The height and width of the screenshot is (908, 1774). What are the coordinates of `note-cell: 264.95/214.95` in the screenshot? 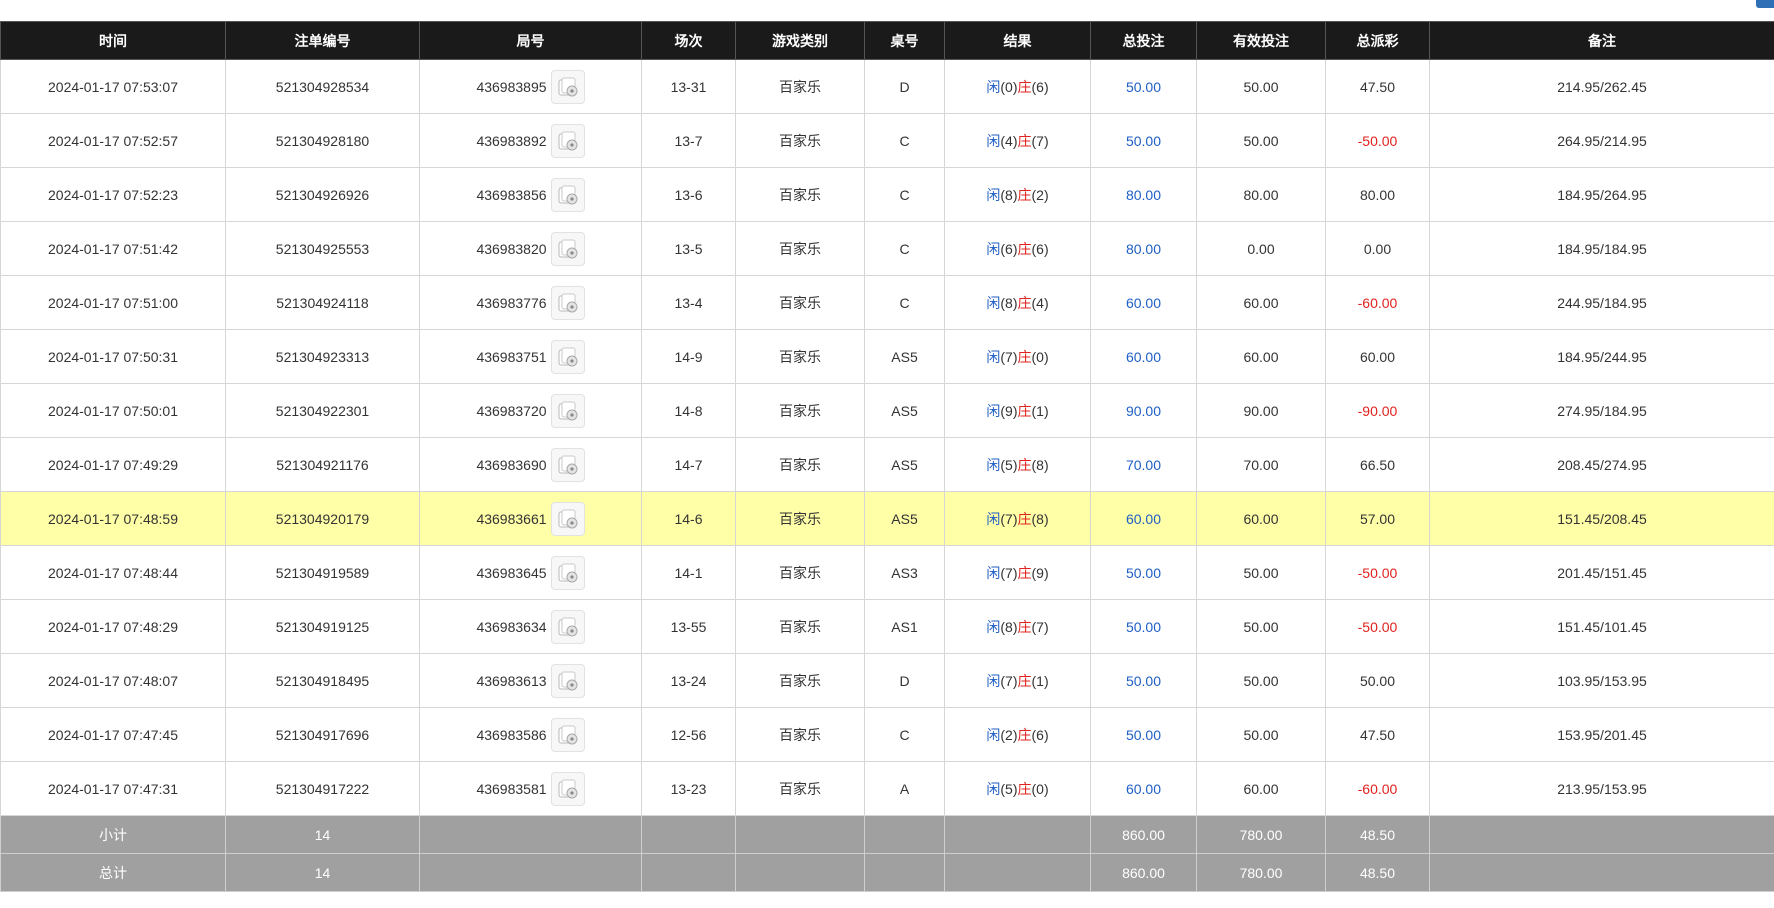 It's located at (1601, 140).